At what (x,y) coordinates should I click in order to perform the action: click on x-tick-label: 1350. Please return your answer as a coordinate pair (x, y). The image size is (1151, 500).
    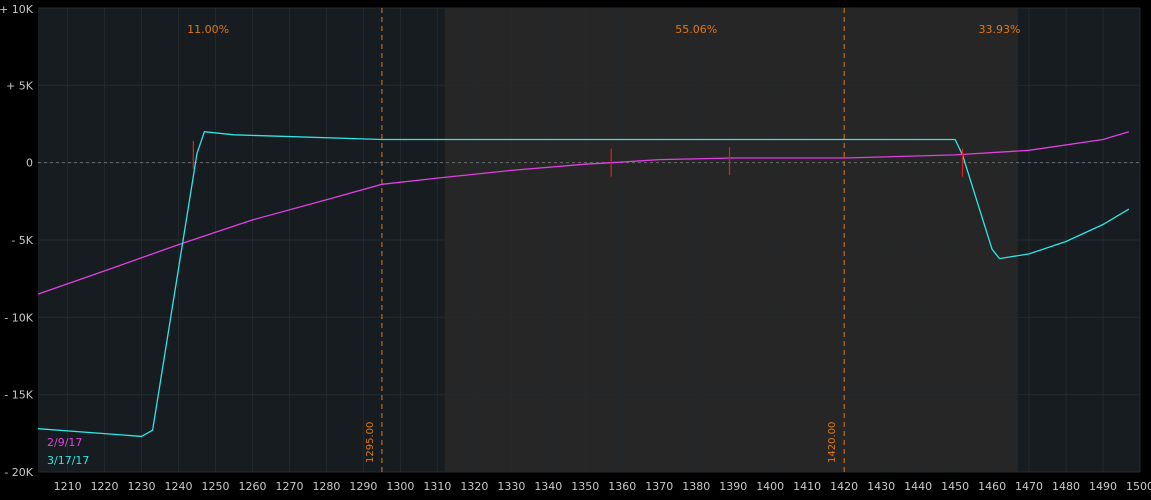
    Looking at the image, I should click on (585, 486).